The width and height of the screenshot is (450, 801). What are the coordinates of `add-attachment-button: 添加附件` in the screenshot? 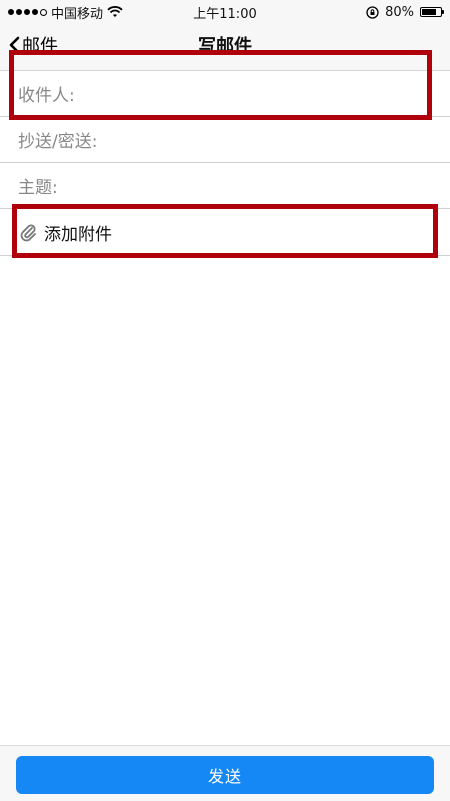 It's located at (225, 232).